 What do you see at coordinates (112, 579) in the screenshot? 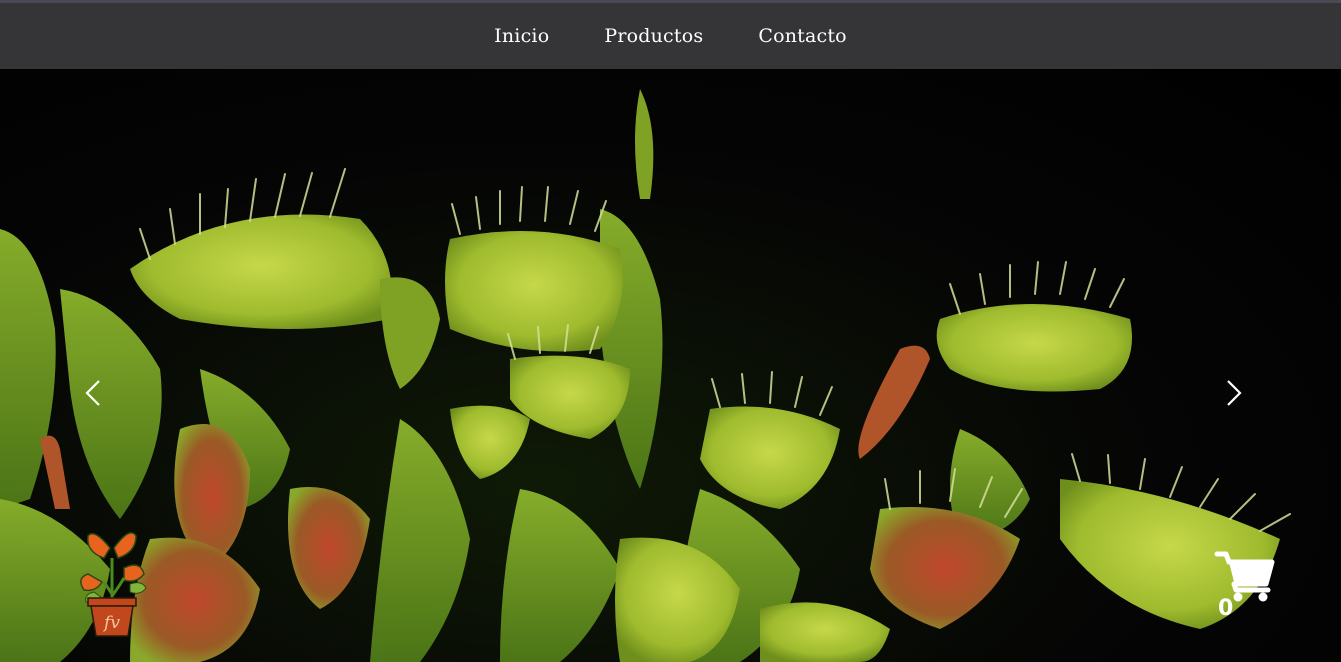
I see `potted-flytrap-logo: fv` at bounding box center [112, 579].